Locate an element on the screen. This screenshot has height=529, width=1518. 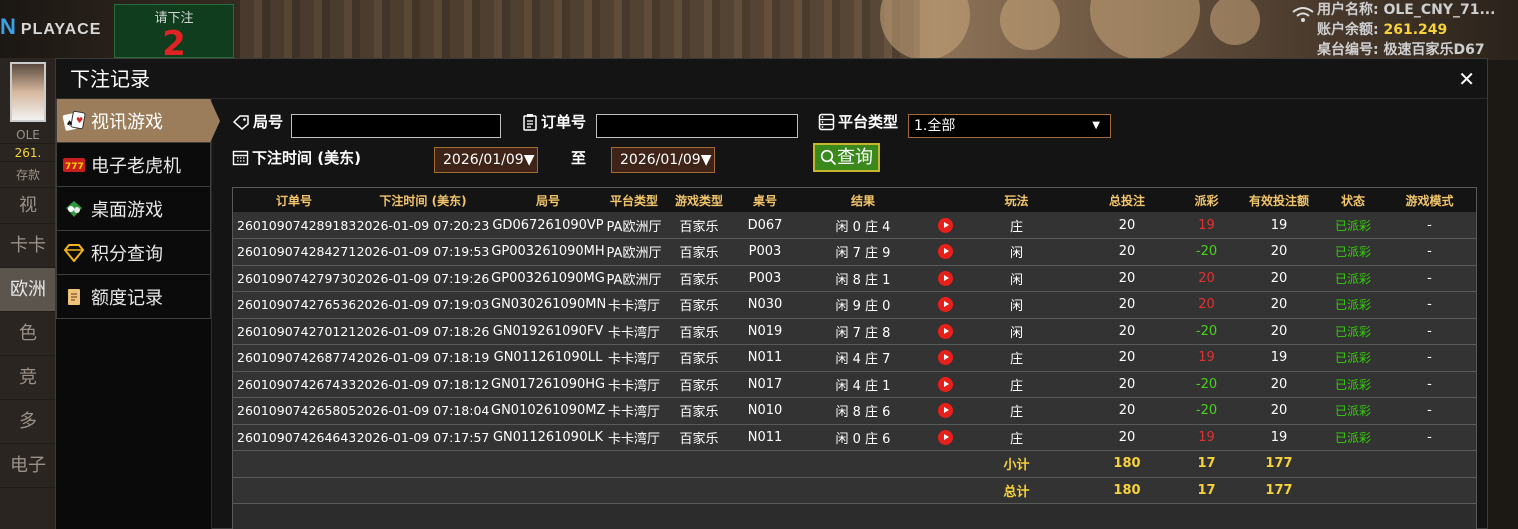
table-cell: GP003261090MG is located at coordinates (548, 278).